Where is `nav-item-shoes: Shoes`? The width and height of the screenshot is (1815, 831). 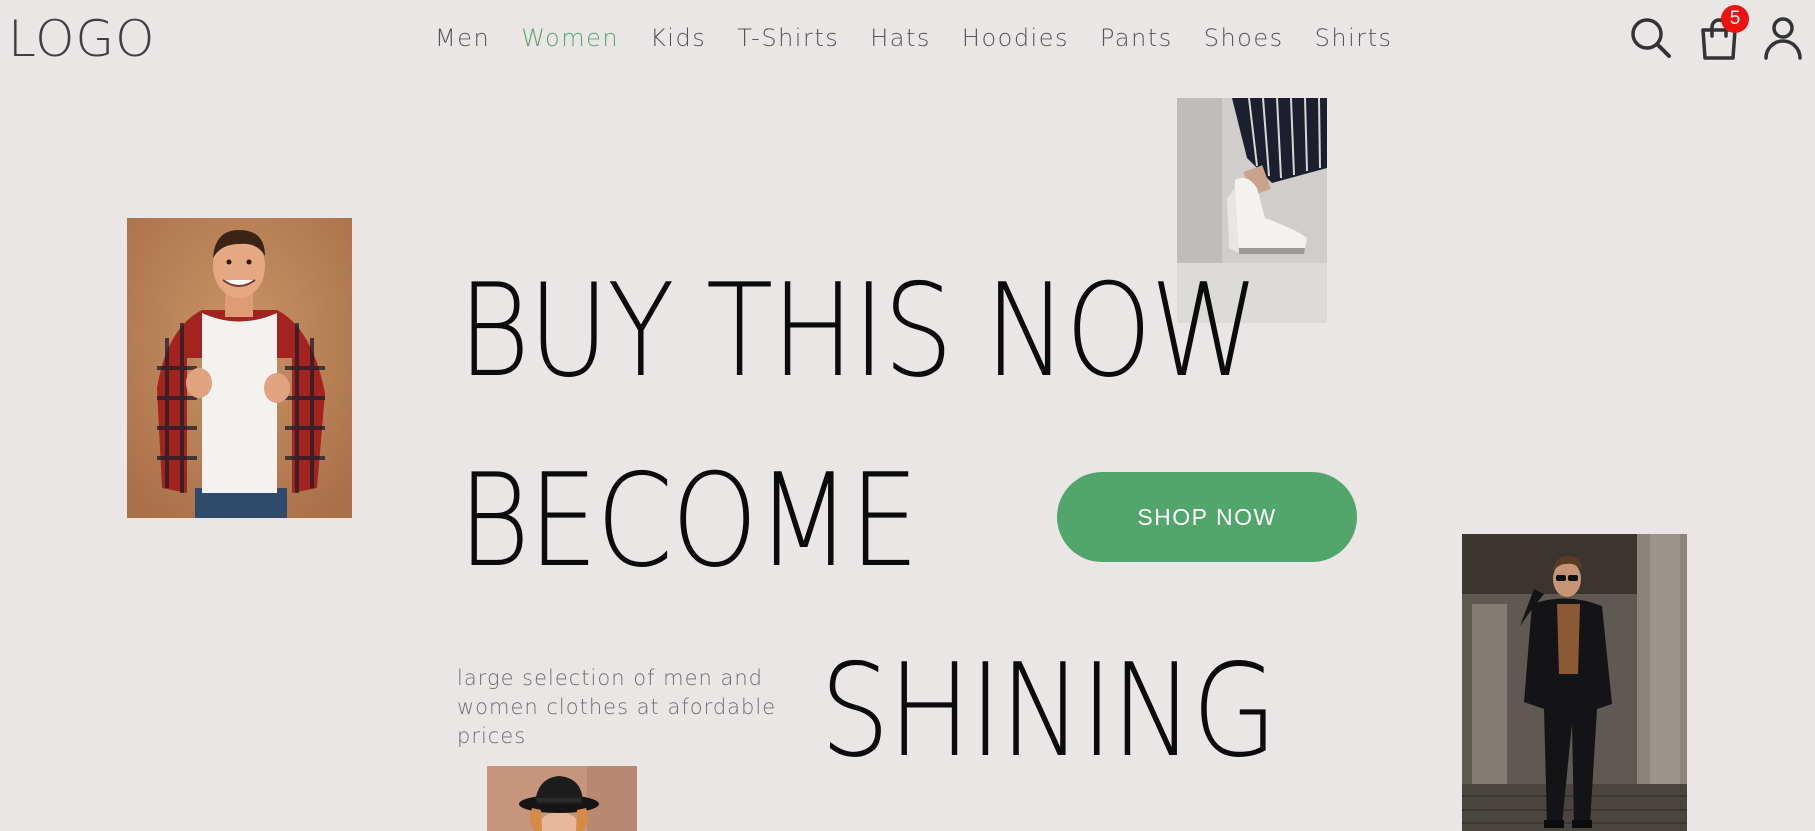
nav-item-shoes: Shoes is located at coordinates (1244, 38).